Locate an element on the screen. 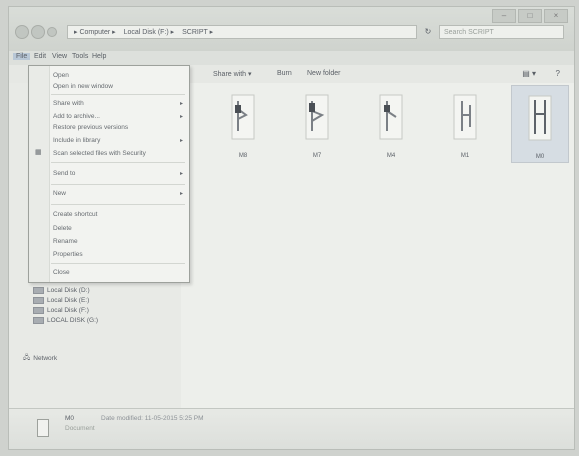 The height and width of the screenshot is (456, 579). minimize-button: – is located at coordinates (504, 16).